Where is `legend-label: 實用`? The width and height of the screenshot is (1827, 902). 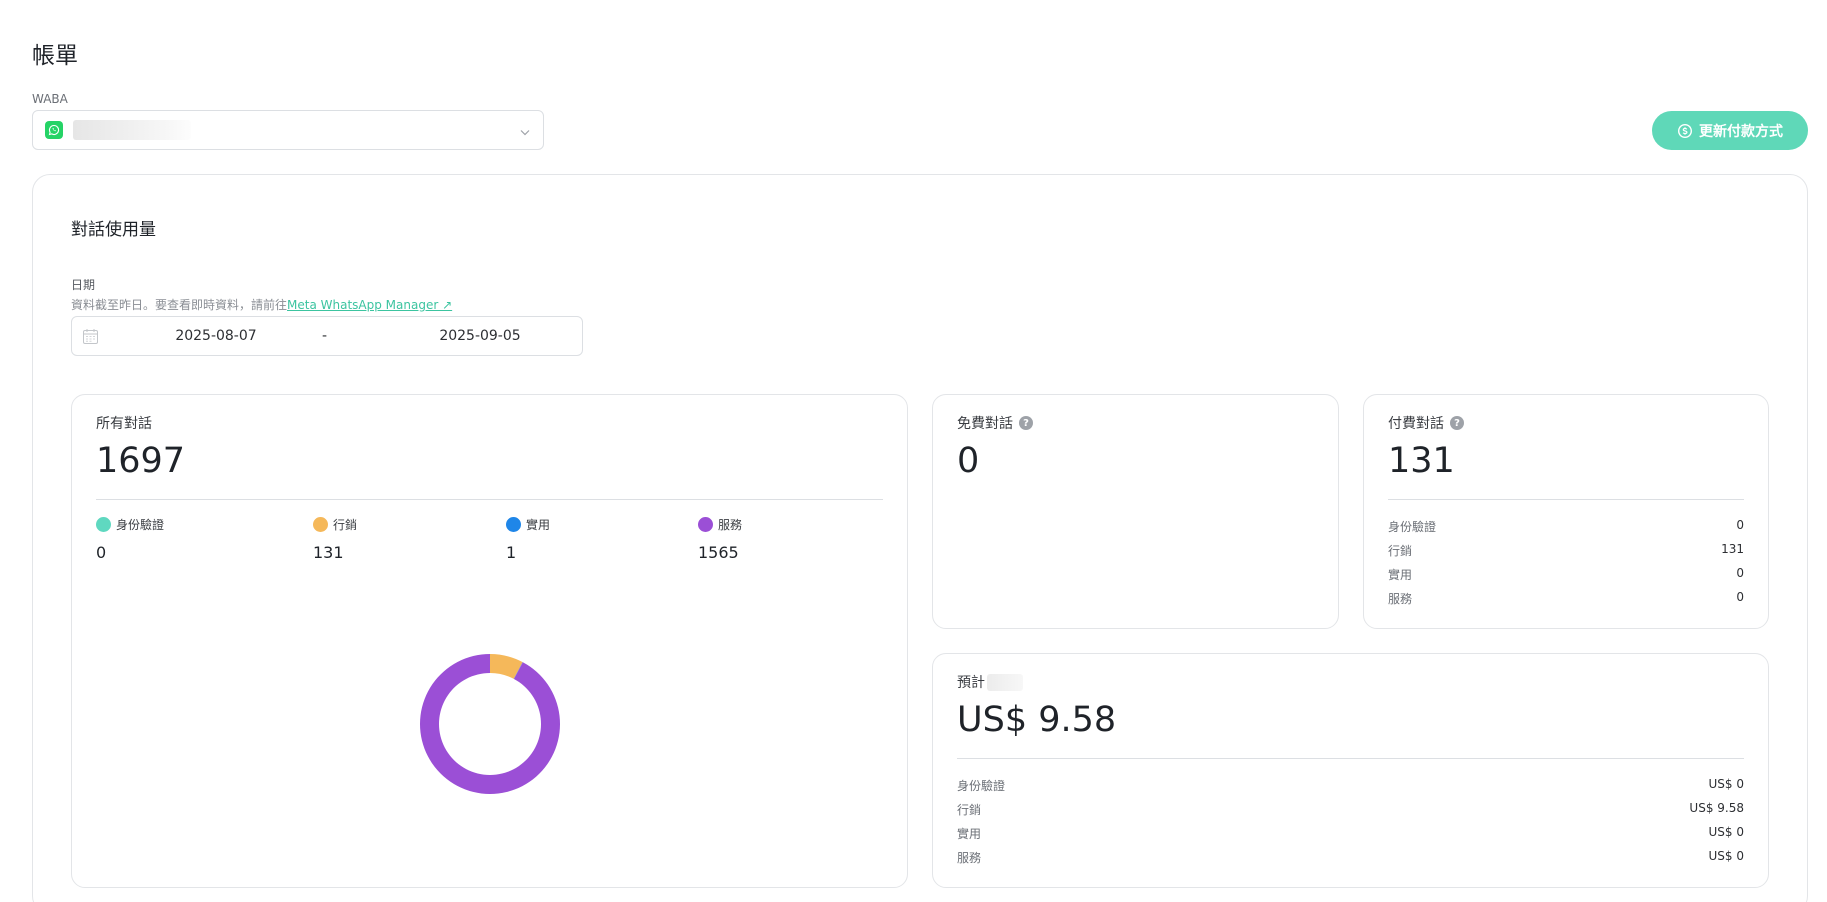
legend-label: 實用 is located at coordinates (538, 525).